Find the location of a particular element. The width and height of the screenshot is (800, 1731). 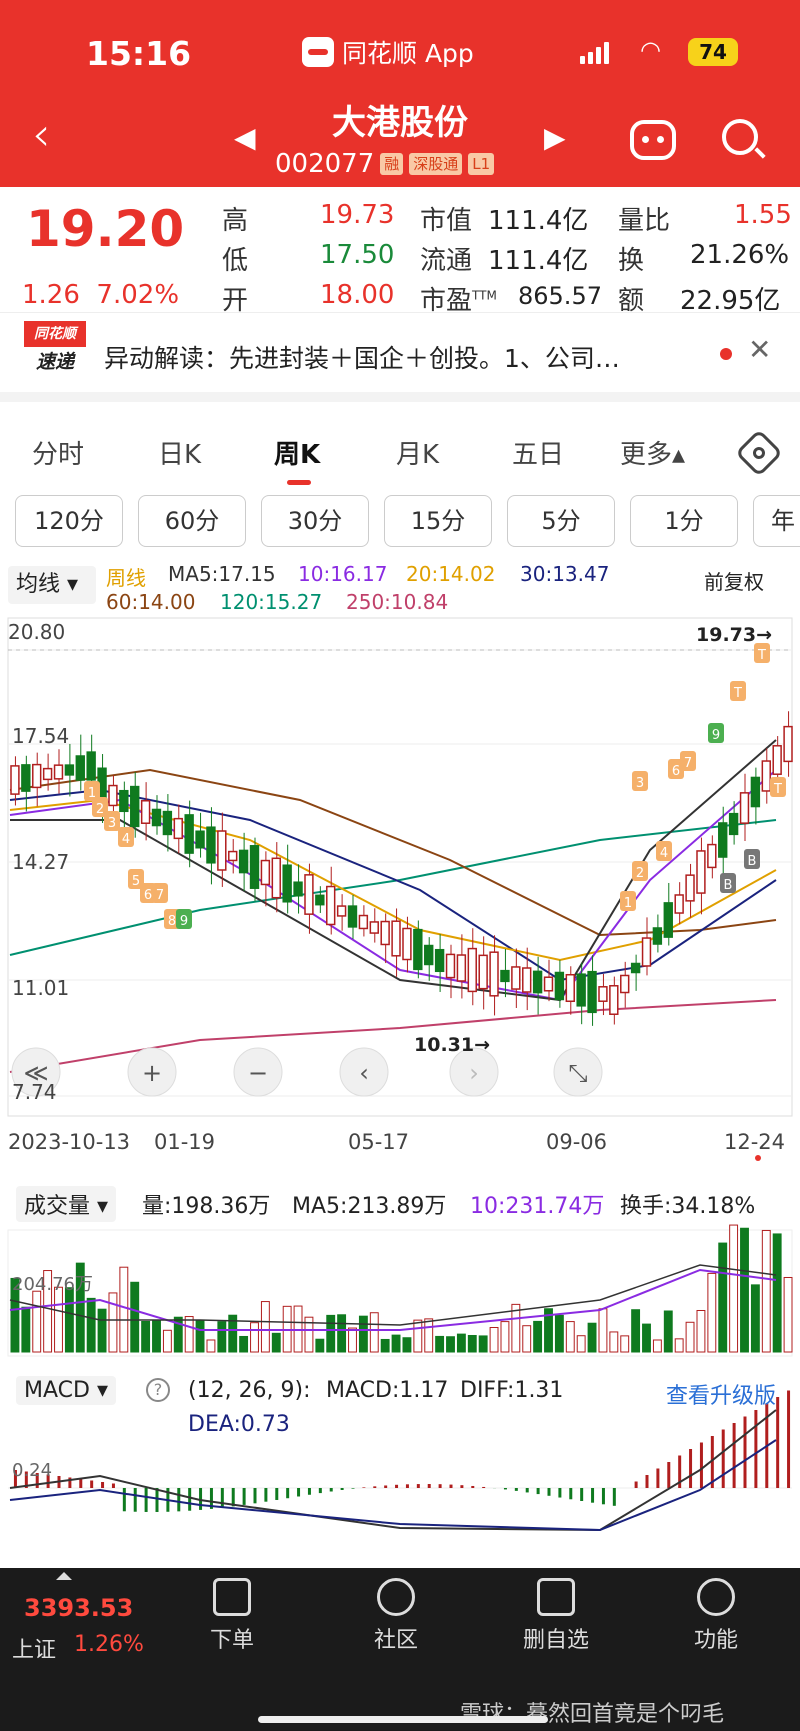

pill-5: 5分 is located at coordinates (561, 521).